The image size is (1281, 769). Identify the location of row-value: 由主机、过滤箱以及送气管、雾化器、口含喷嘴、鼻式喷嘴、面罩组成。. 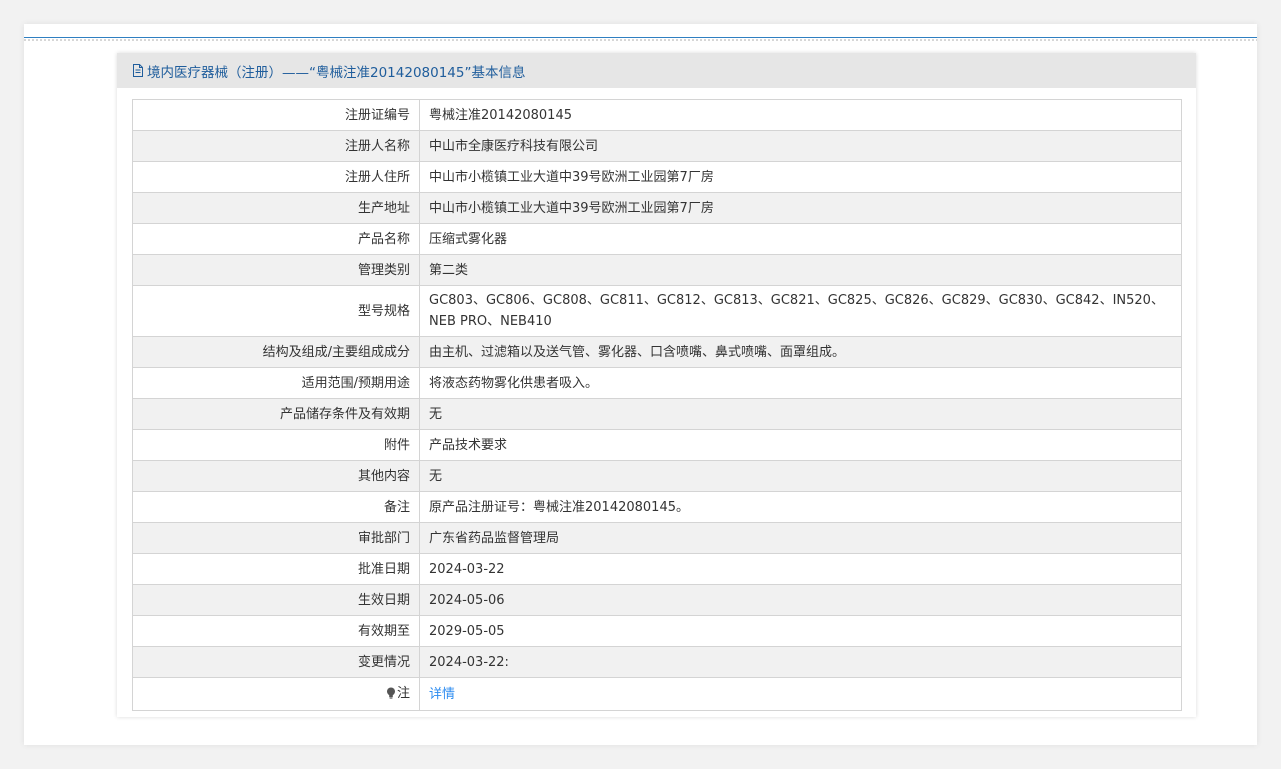
(800, 352).